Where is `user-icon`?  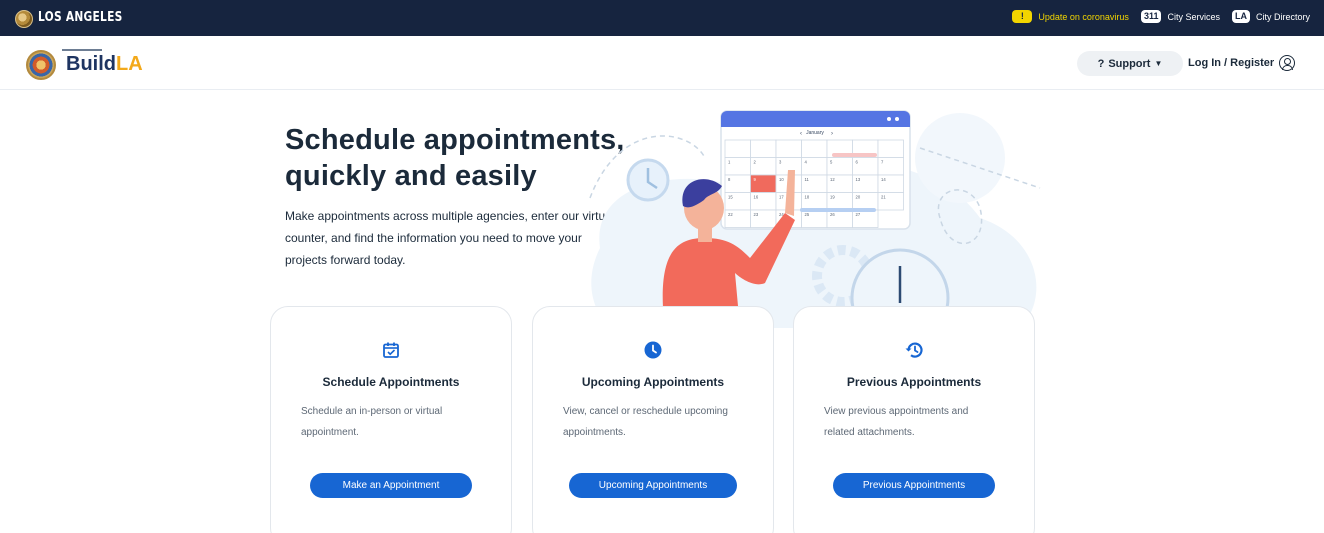
user-icon is located at coordinates (1287, 63).